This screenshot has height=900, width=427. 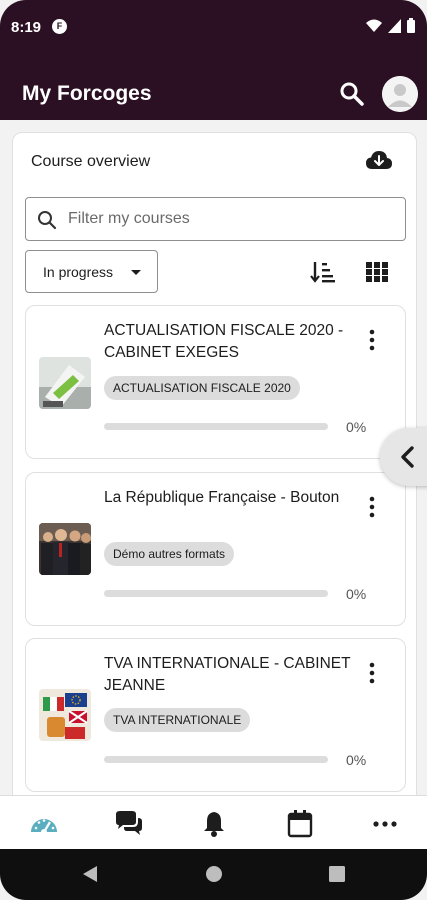 I want to click on dashboard-icon, so click(x=44, y=824).